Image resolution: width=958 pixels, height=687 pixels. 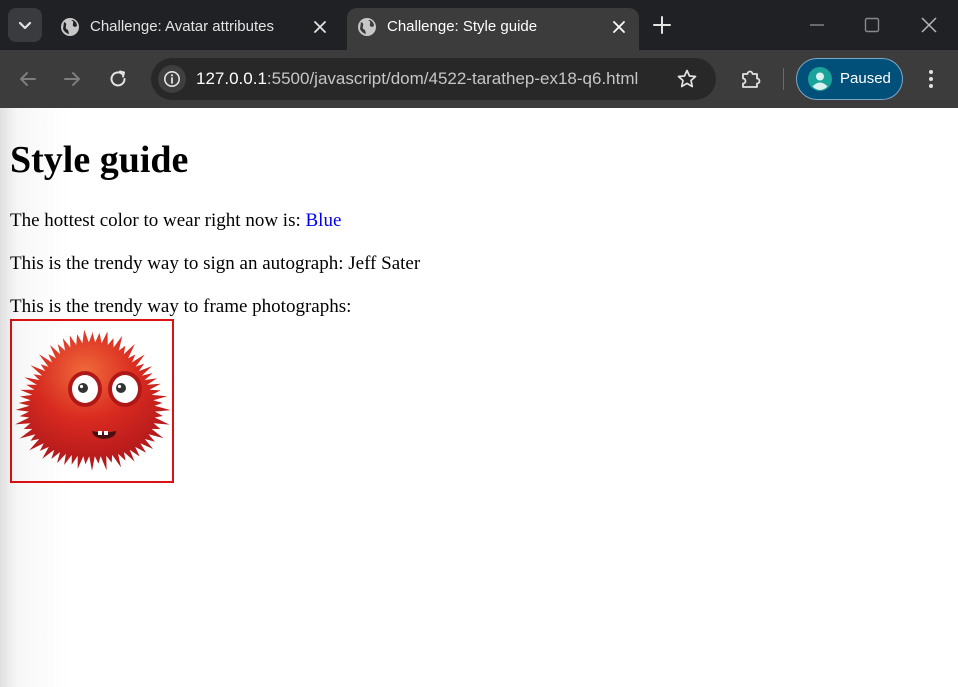 I want to click on url-host: 127.0.0.1, so click(x=231, y=78).